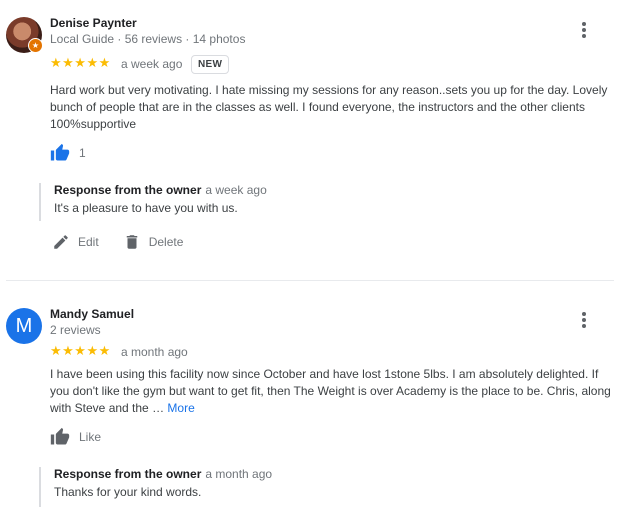 This screenshot has width=622, height=512. I want to click on response-date: a month ago, so click(239, 474).